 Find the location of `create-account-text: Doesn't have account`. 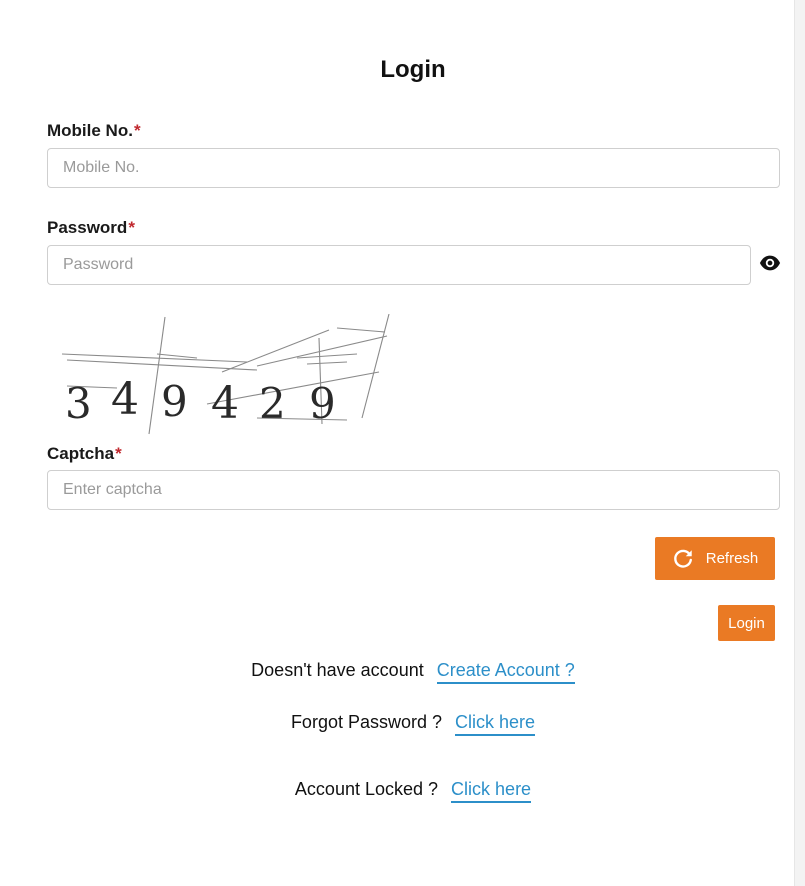

create-account-text: Doesn't have account is located at coordinates (337, 670).